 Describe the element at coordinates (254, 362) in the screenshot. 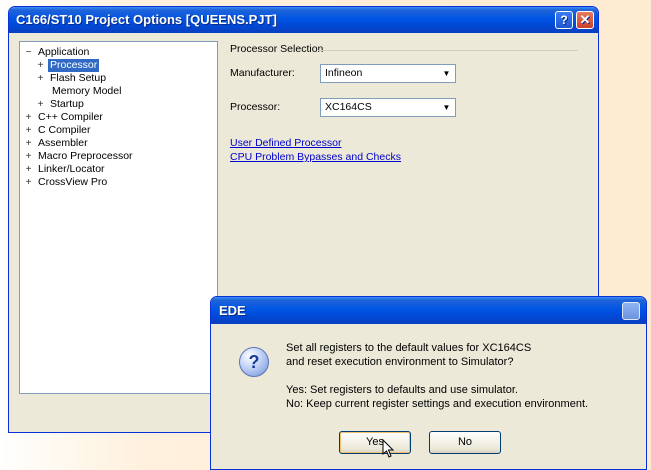

I see `question-icon: ?` at that location.